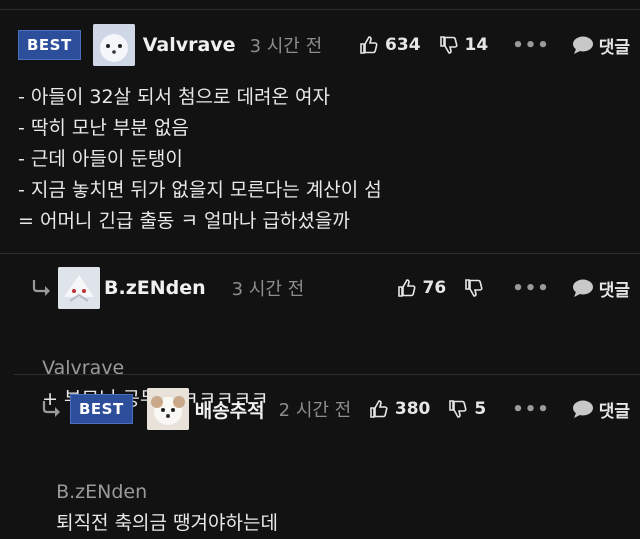 The height and width of the screenshot is (539, 640). What do you see at coordinates (189, 45) in the screenshot?
I see `author-nickname: Valvrave` at bounding box center [189, 45].